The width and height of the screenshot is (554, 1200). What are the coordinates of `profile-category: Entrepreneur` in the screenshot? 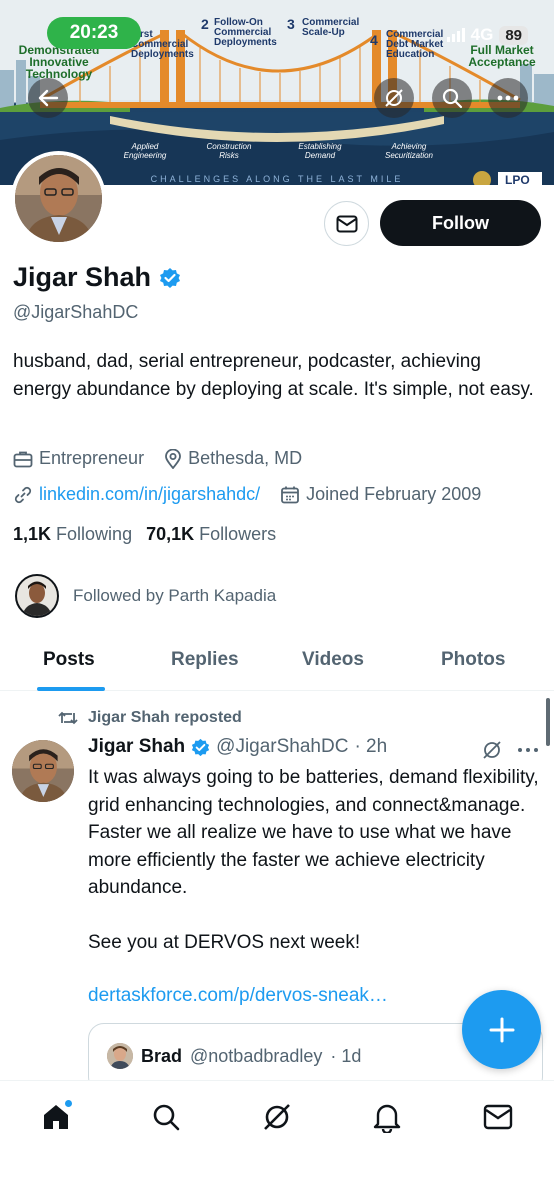 It's located at (78, 458).